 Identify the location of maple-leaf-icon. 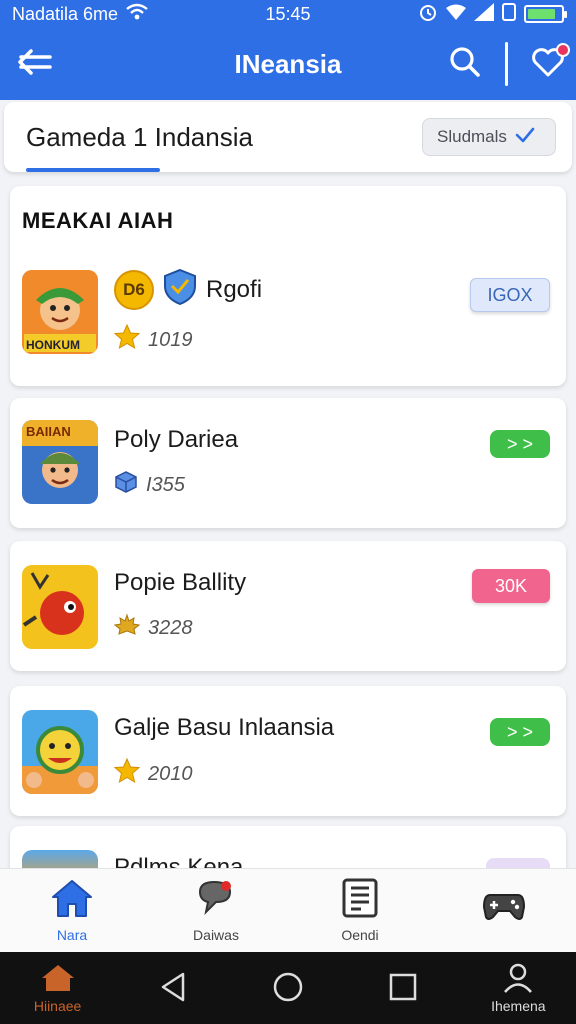
(127, 628).